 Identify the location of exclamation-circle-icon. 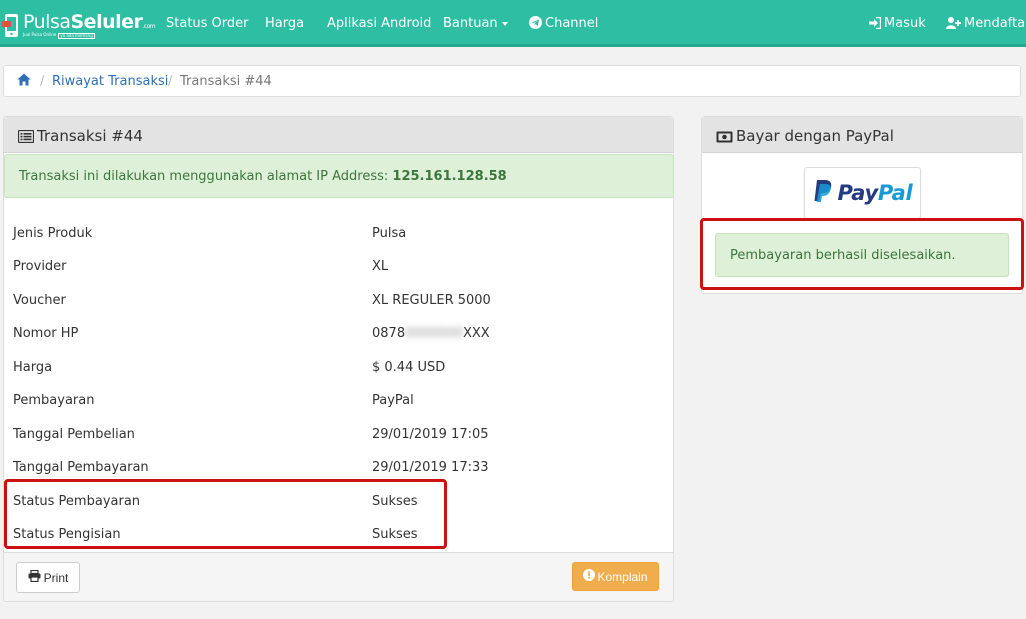
(589, 576).